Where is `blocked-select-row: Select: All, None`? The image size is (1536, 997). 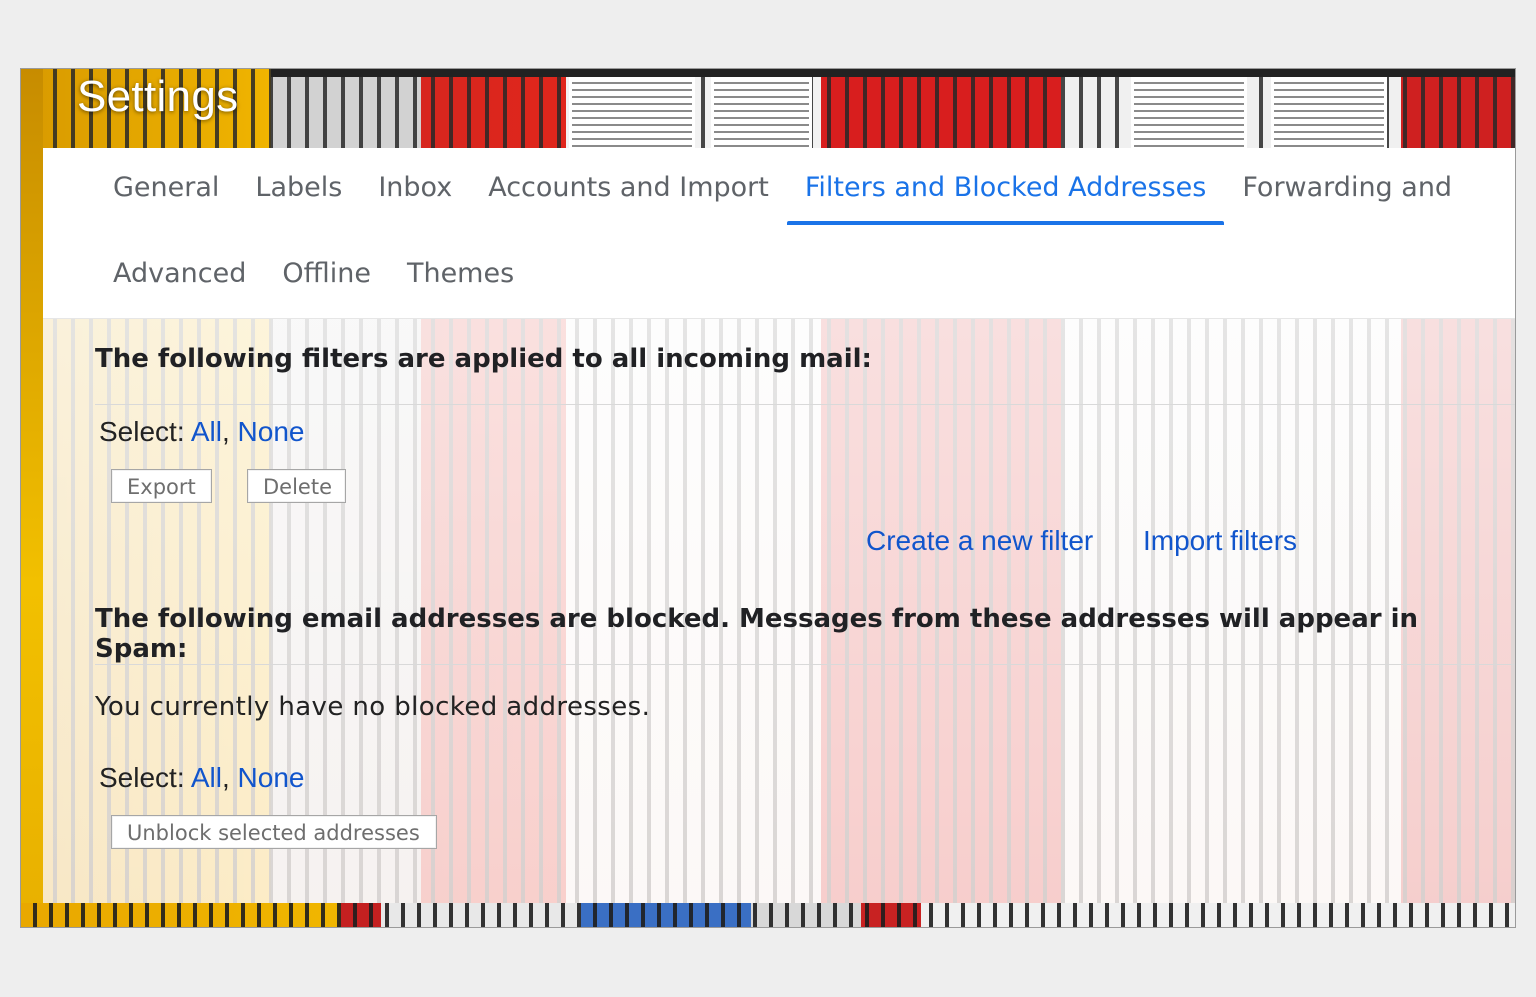 blocked-select-row: Select: All, None is located at coordinates (201, 778).